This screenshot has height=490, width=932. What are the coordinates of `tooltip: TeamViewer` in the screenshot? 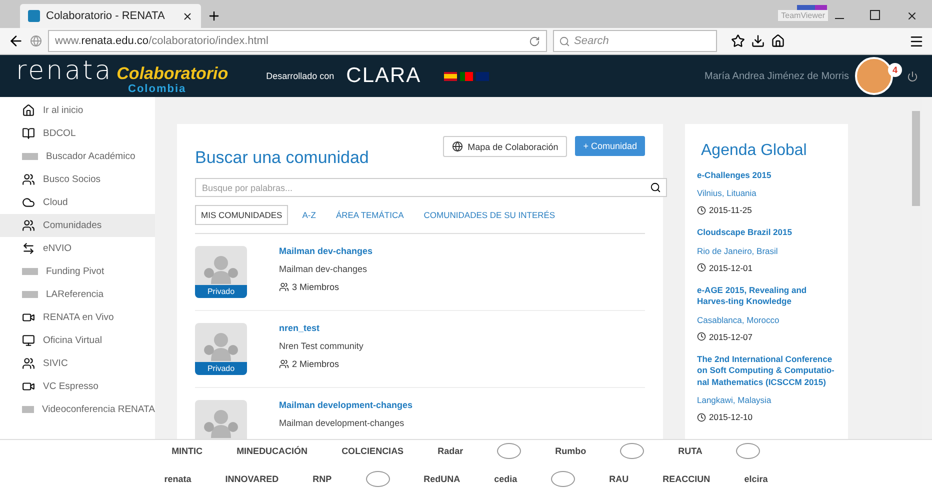 It's located at (803, 15).